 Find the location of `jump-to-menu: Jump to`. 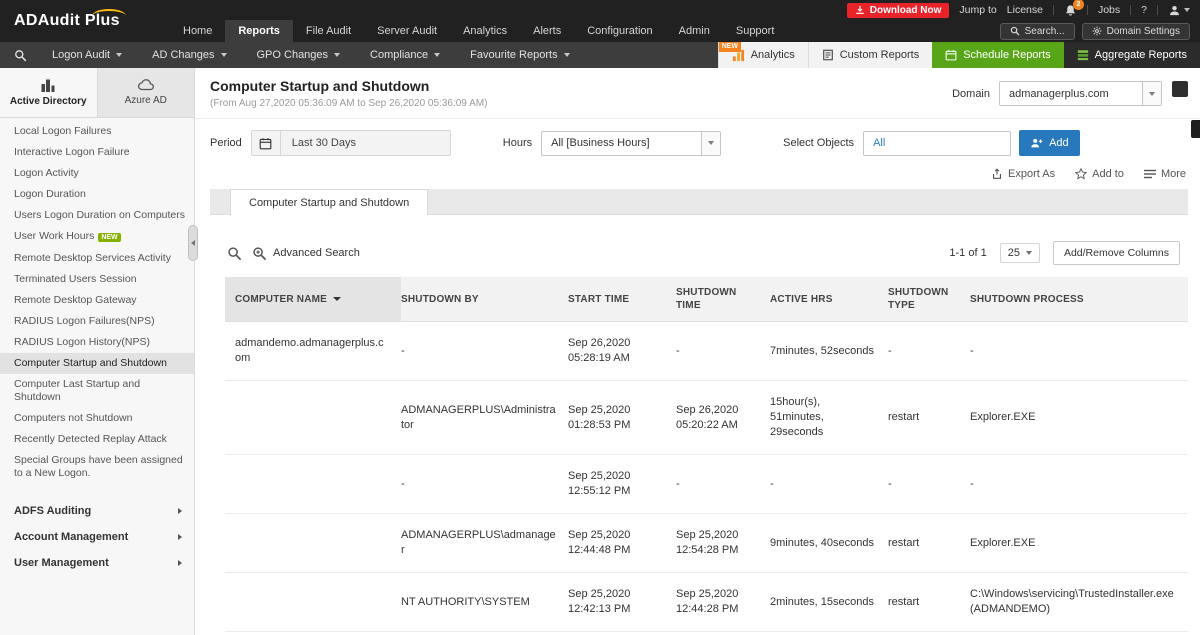

jump-to-menu: Jump to is located at coordinates (977, 10).